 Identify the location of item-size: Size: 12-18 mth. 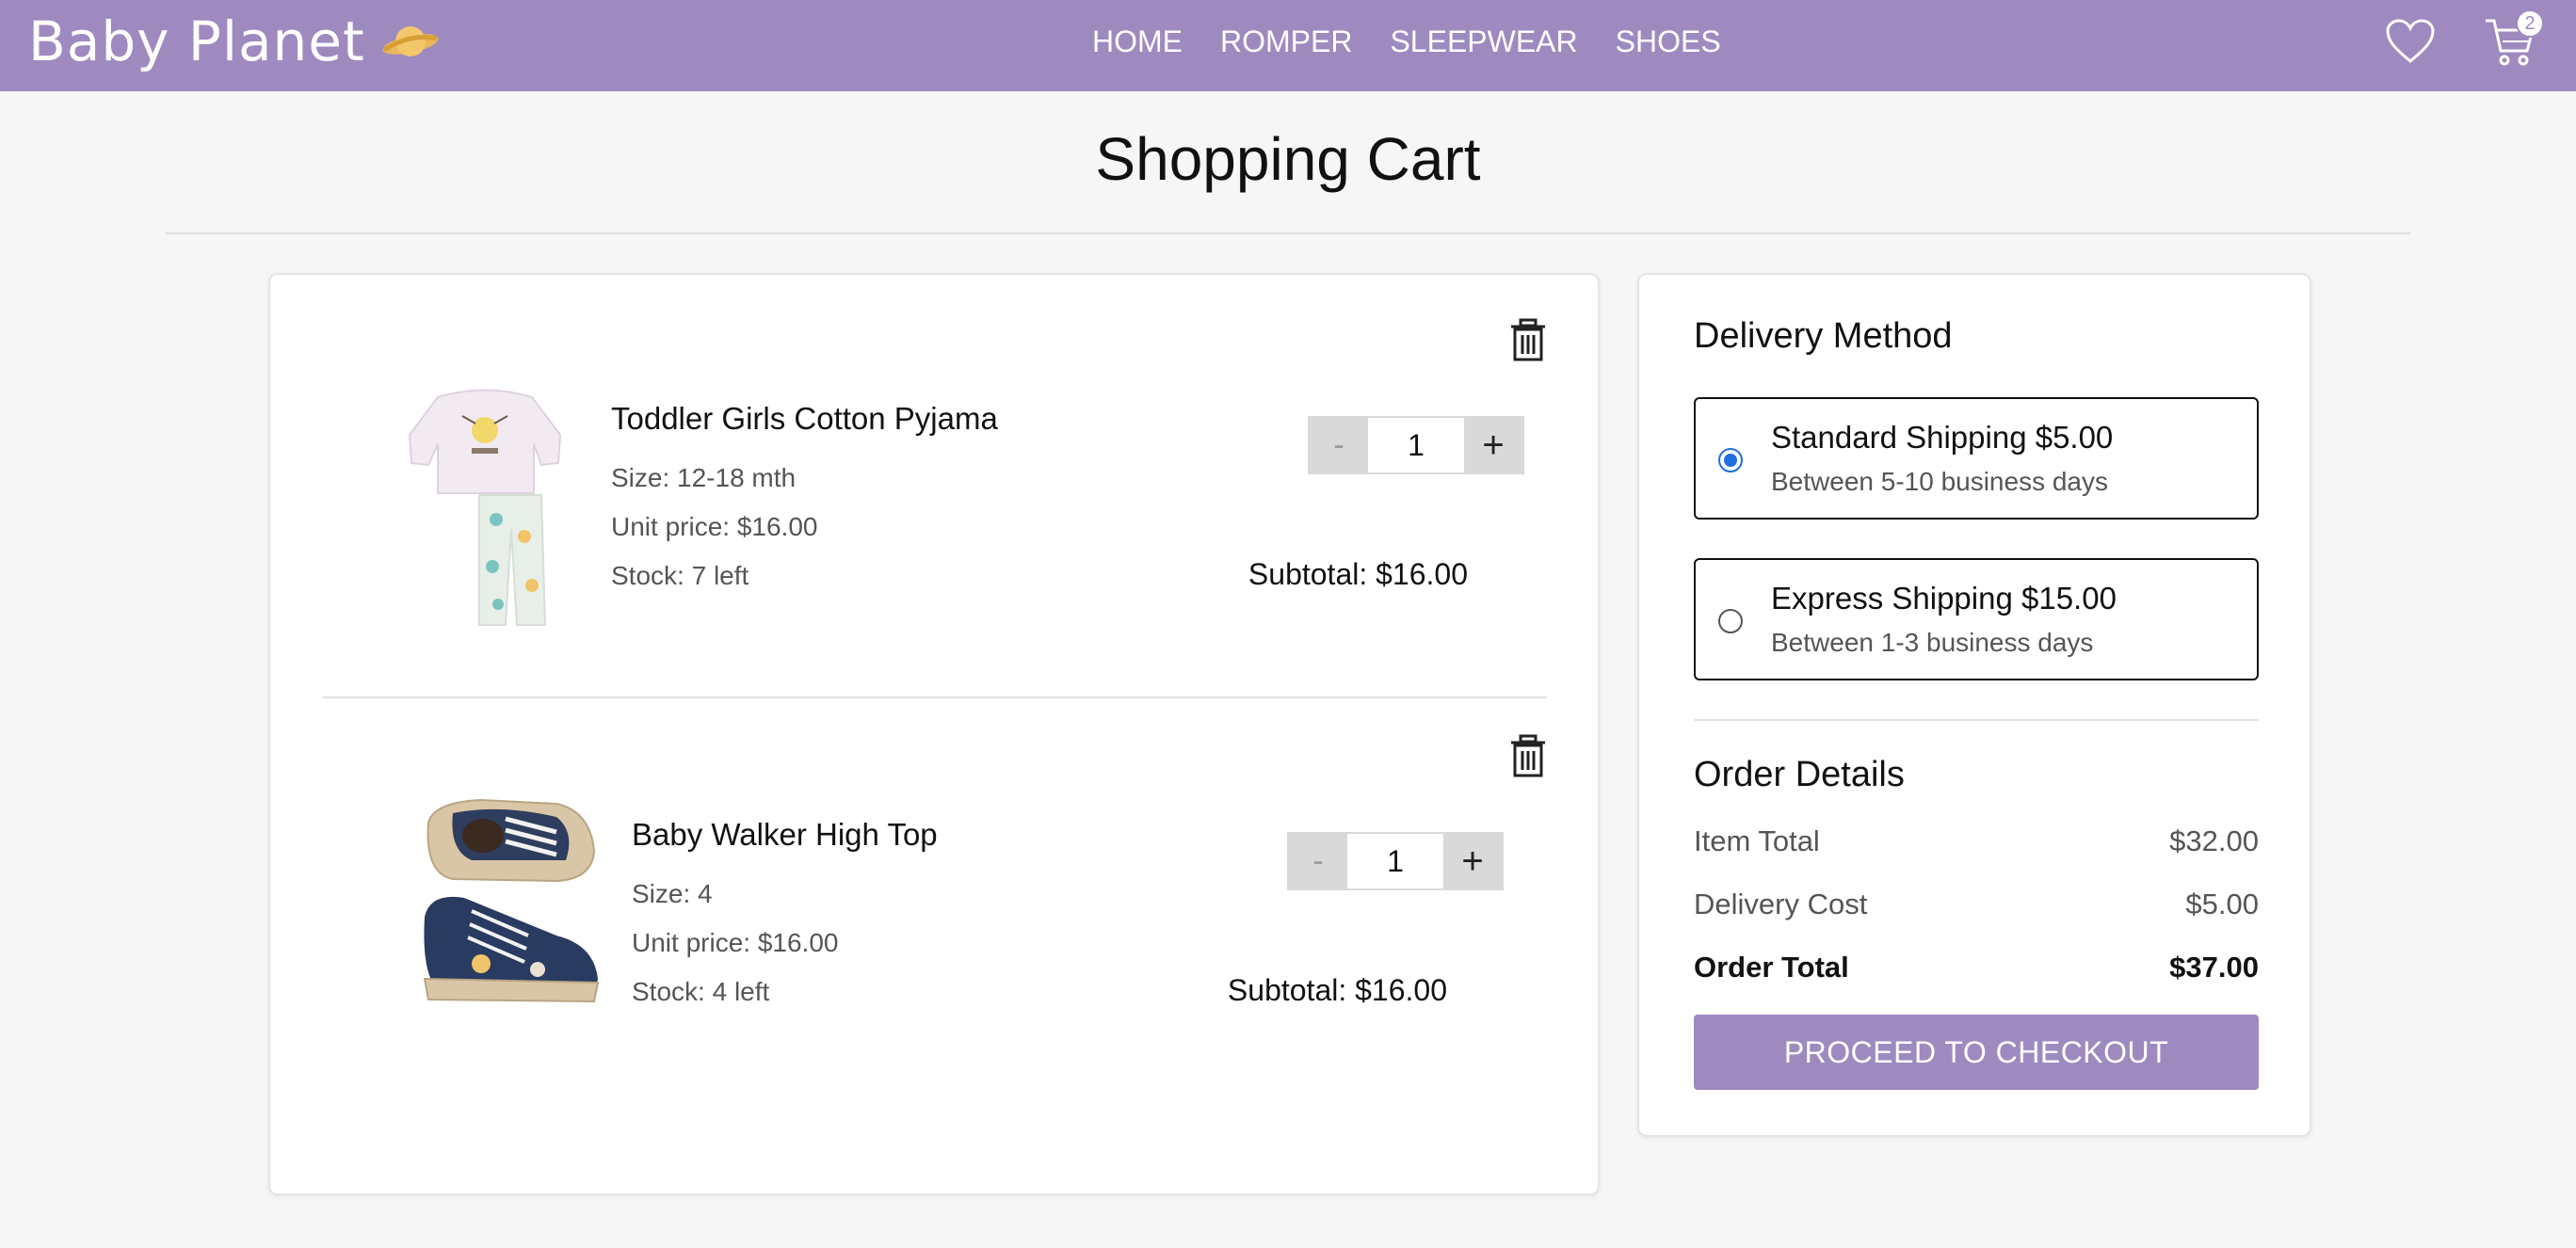
(704, 477).